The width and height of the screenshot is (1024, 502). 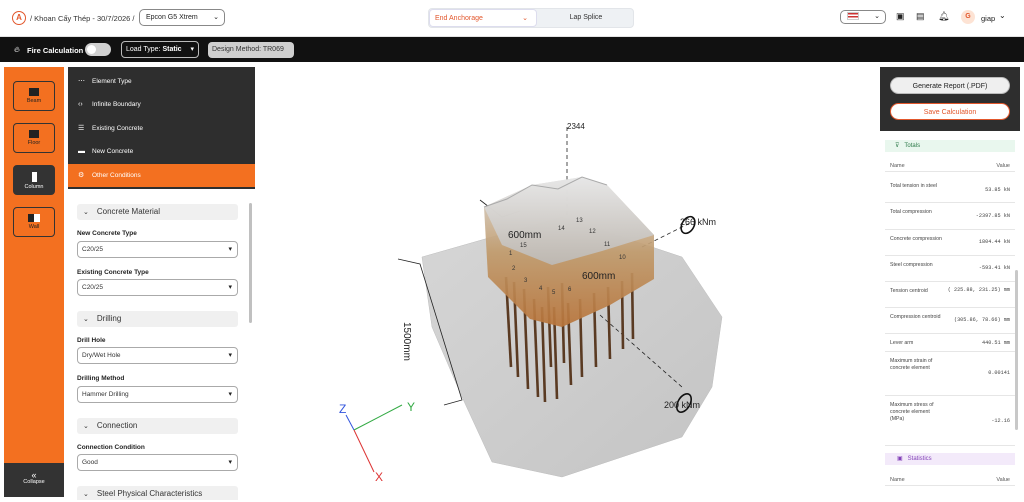 What do you see at coordinates (411, 407) in the screenshot?
I see `y-axis-label: Y` at bounding box center [411, 407].